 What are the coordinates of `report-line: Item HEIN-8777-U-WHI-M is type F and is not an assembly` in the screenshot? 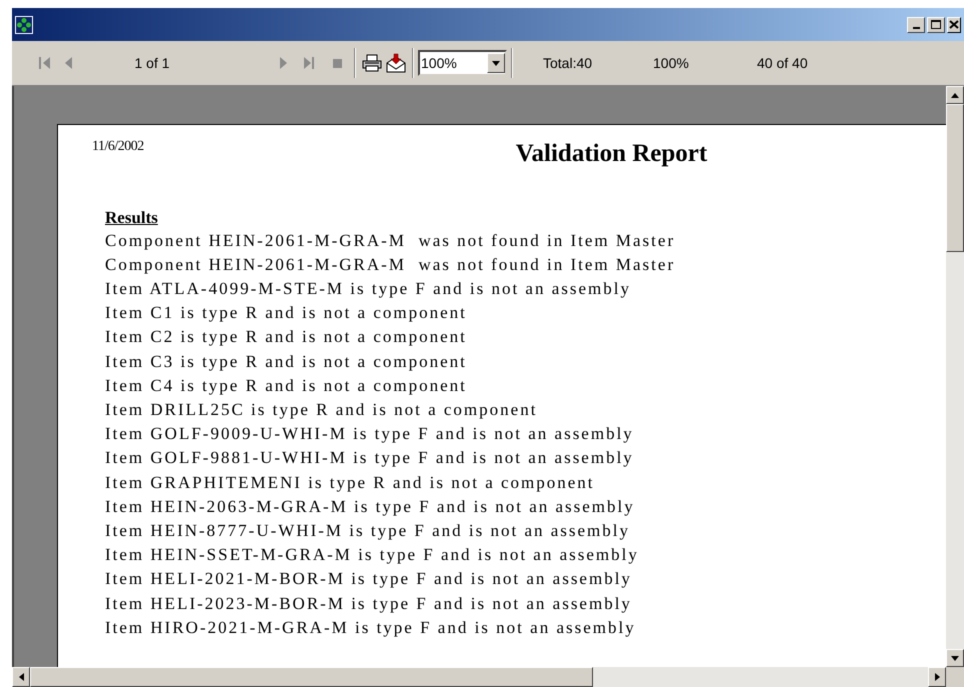 It's located at (368, 531).